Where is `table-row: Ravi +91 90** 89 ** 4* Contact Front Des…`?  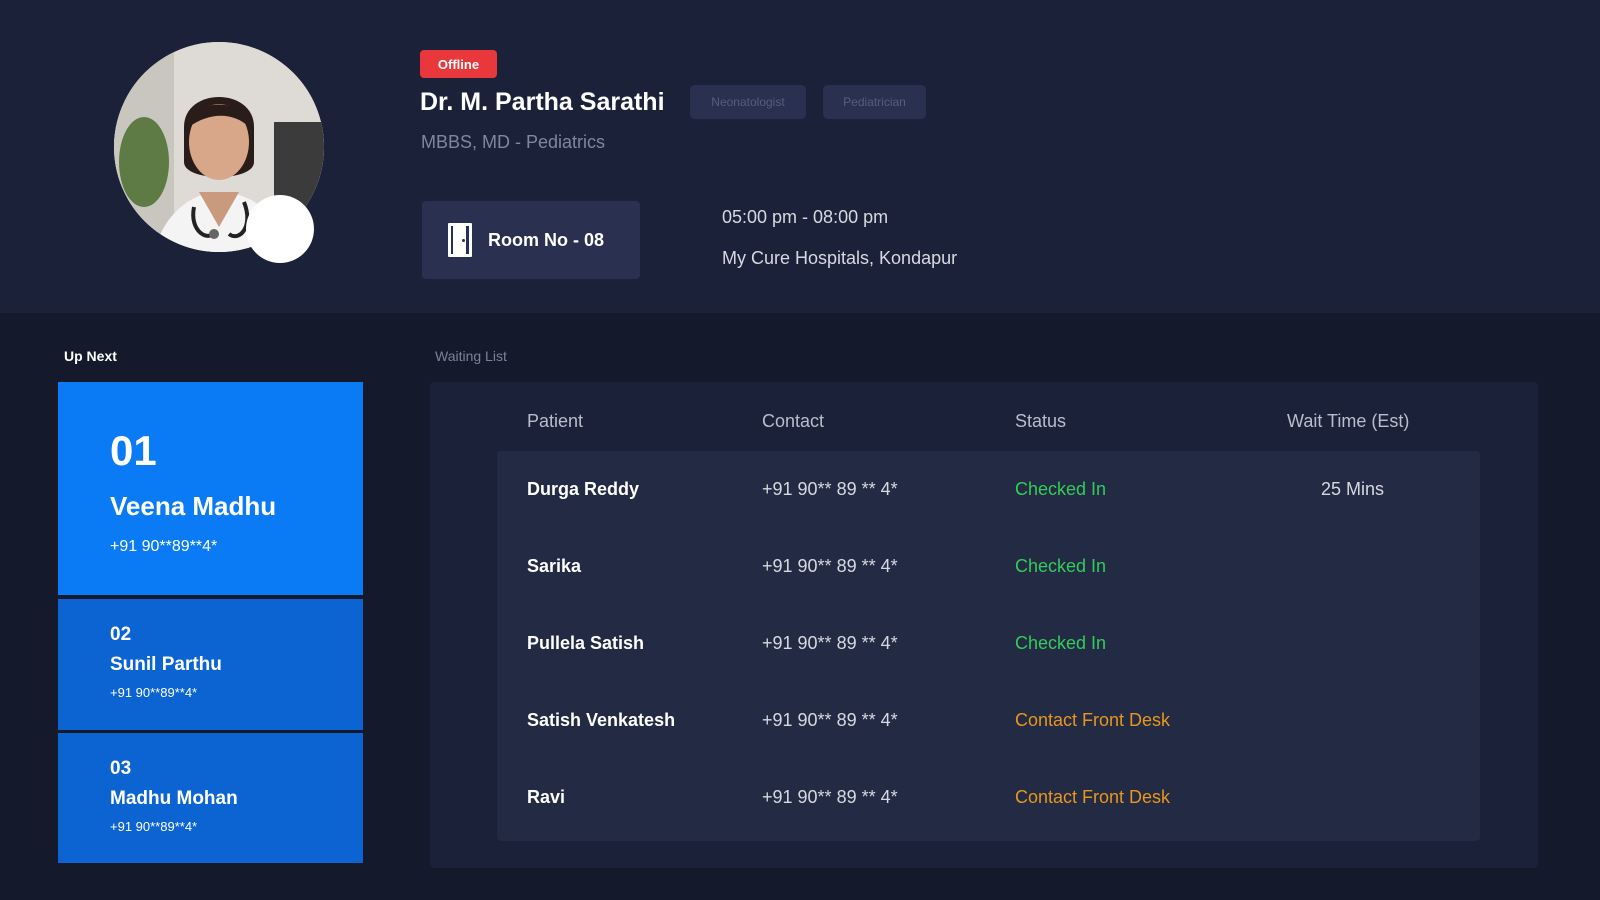
table-row: Ravi +91 90** 89 ** 4* Contact Front Des… is located at coordinates (988, 799).